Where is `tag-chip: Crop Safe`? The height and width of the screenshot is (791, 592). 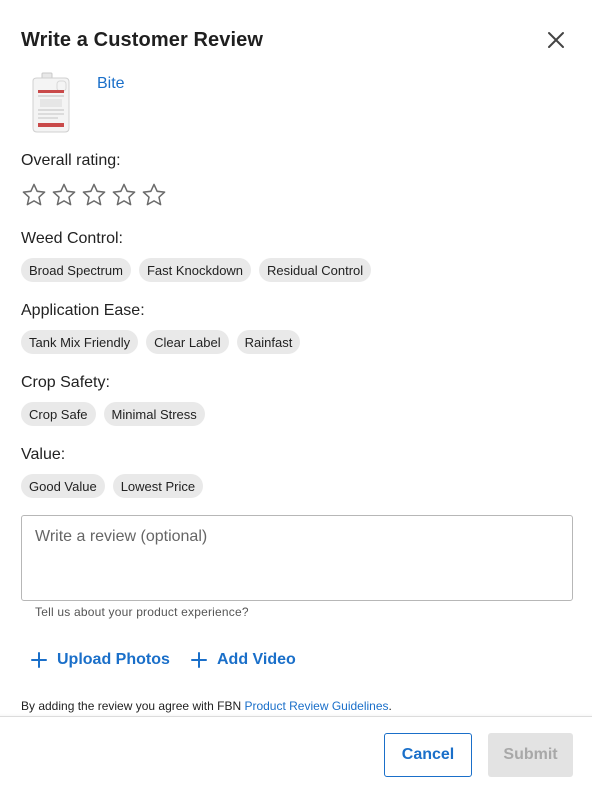
tag-chip: Crop Safe is located at coordinates (58, 414).